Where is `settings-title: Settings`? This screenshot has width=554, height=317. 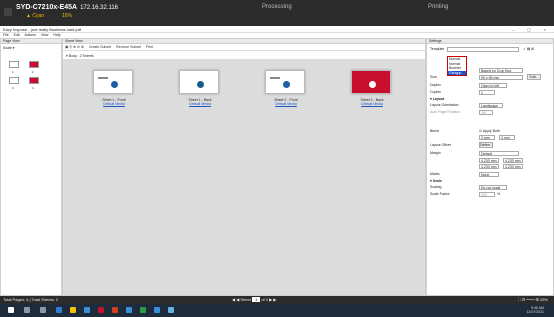 settings-title: Settings is located at coordinates (490, 41).